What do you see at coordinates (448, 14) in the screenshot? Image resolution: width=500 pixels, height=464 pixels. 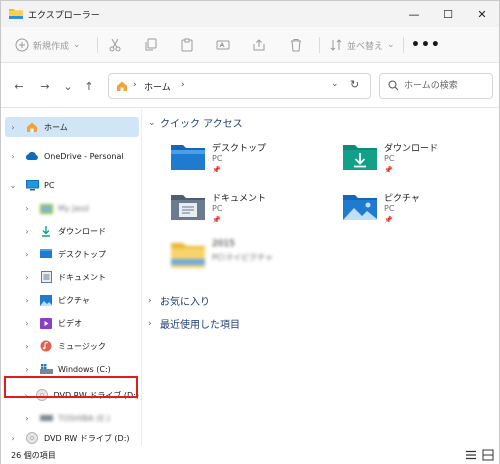 I see `maximize-button: ☐` at bounding box center [448, 14].